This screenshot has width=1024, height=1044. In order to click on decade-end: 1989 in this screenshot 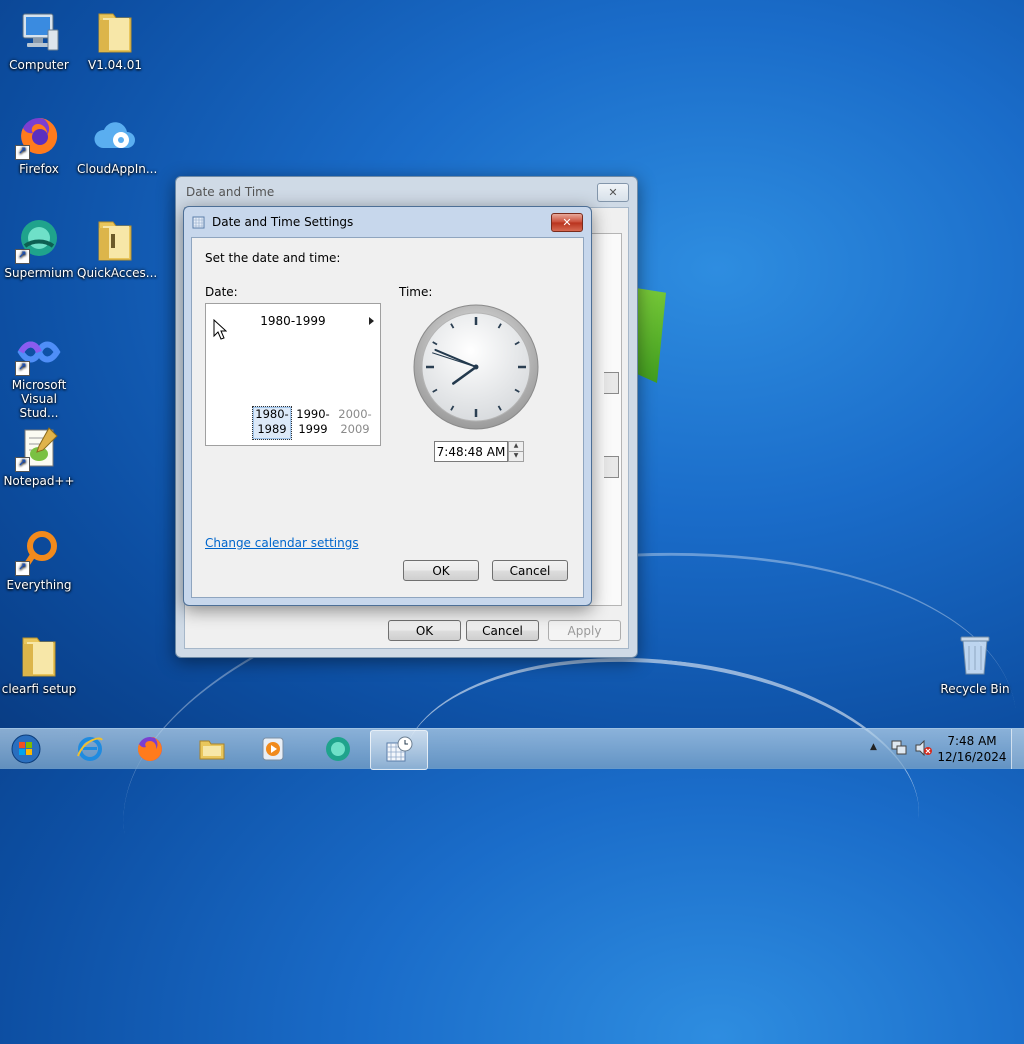, I will do `click(272, 429)`.